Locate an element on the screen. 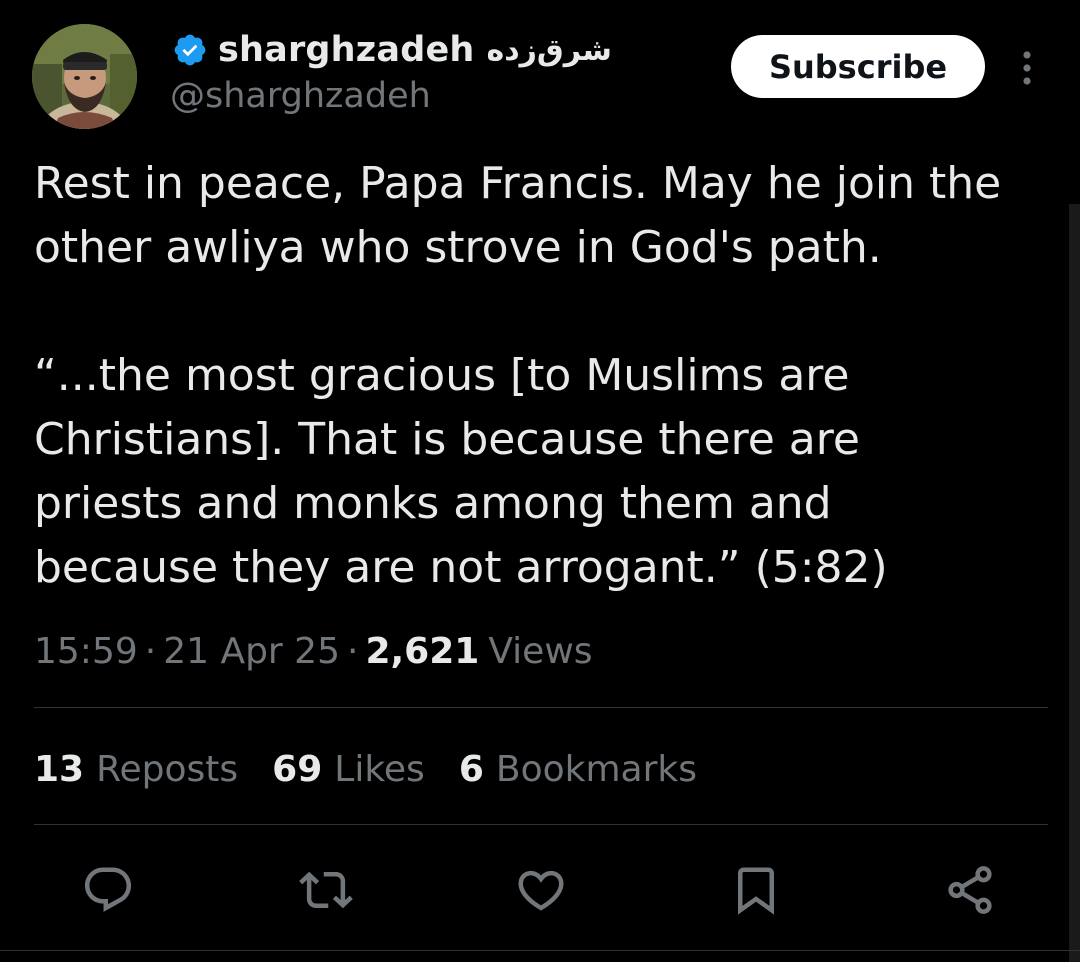  share-icon is located at coordinates (970, 890).